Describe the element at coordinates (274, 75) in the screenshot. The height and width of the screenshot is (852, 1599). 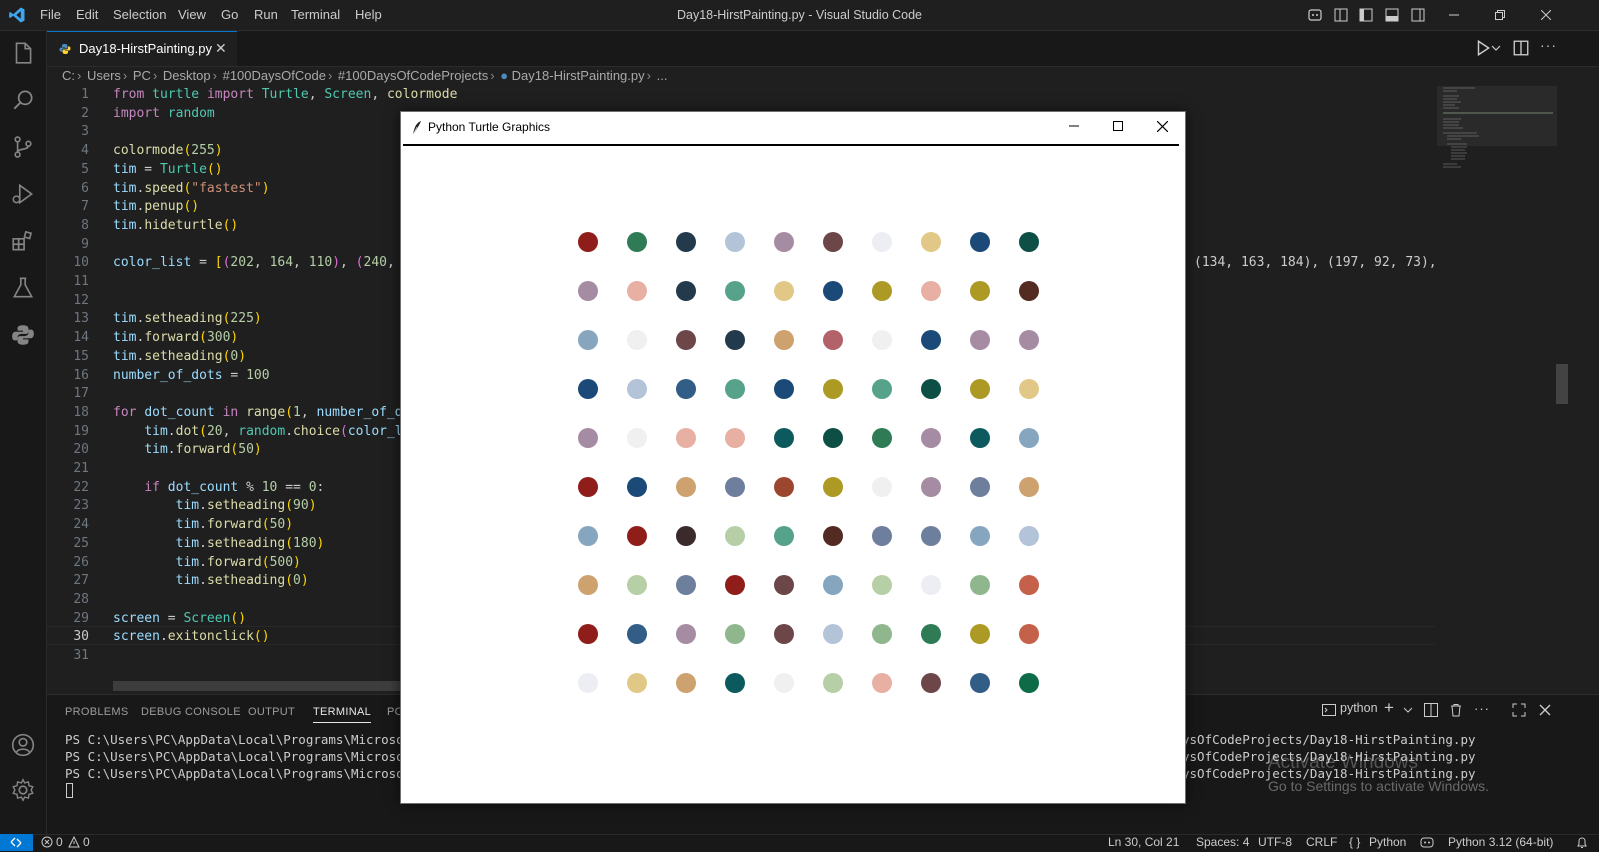
I see `breadcrumb-item: #100DaysOfCode` at that location.